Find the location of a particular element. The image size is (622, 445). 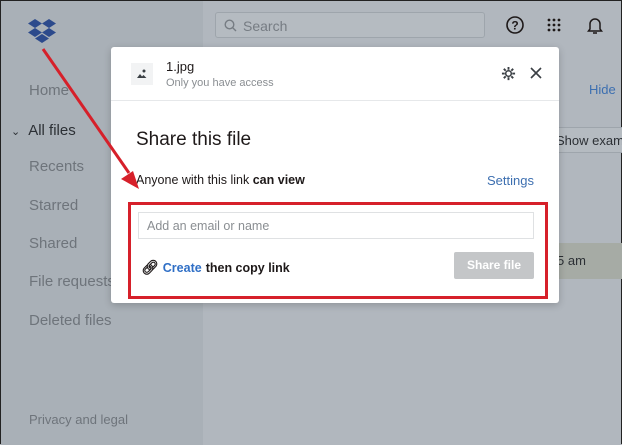

apps-grid-icon is located at coordinates (554, 25).